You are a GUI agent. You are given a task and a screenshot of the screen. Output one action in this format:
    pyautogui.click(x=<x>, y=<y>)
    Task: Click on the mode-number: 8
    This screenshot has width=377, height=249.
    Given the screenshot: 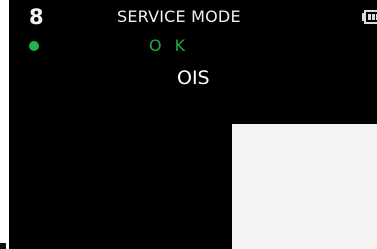 What is the action you would take?
    pyautogui.click(x=36, y=17)
    